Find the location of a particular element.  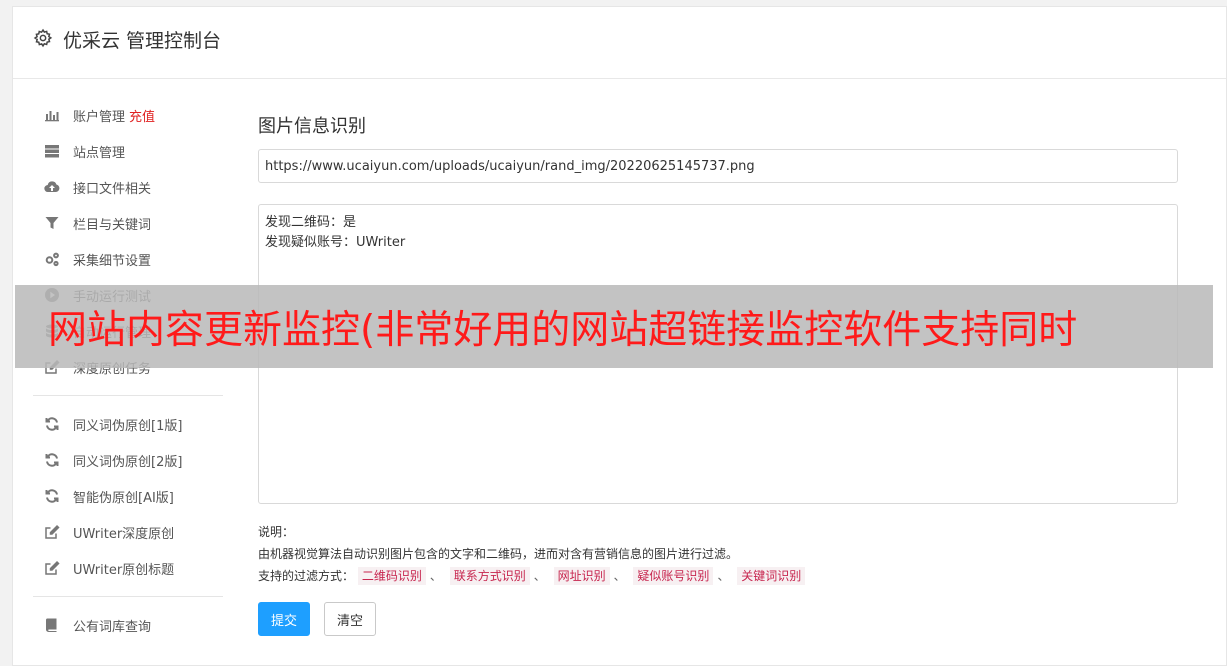

submit-button: 提交 is located at coordinates (284, 619).